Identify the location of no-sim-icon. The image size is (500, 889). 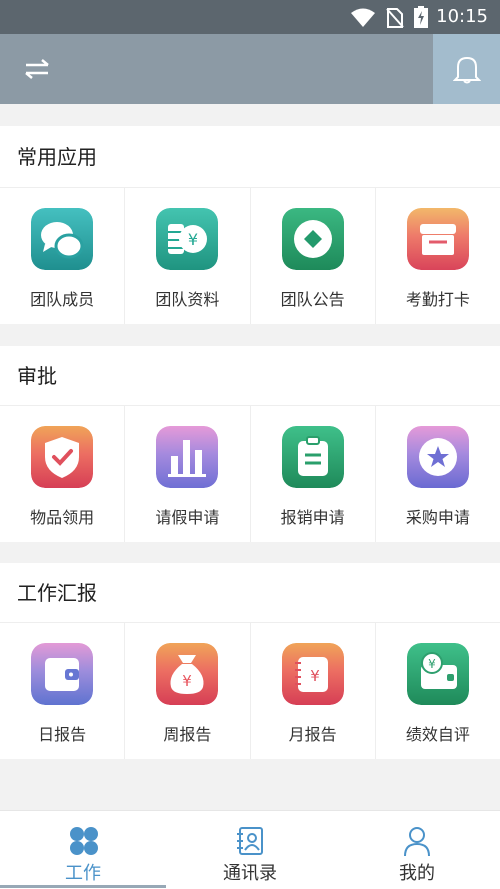
(395, 18).